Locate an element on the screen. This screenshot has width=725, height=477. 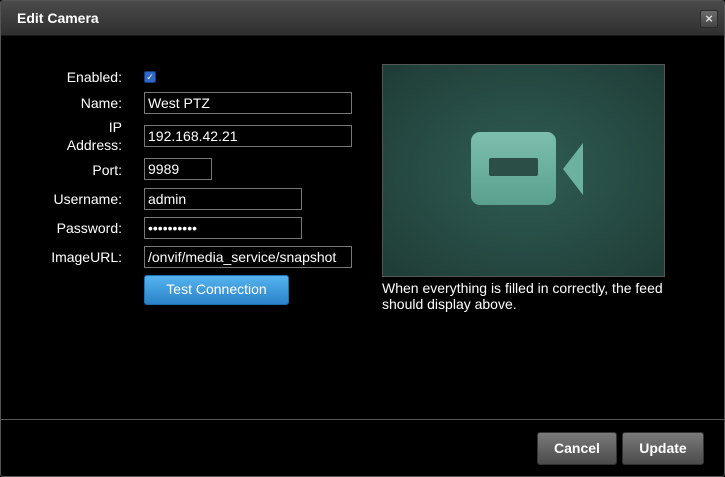
name-field is located at coordinates (248, 103).